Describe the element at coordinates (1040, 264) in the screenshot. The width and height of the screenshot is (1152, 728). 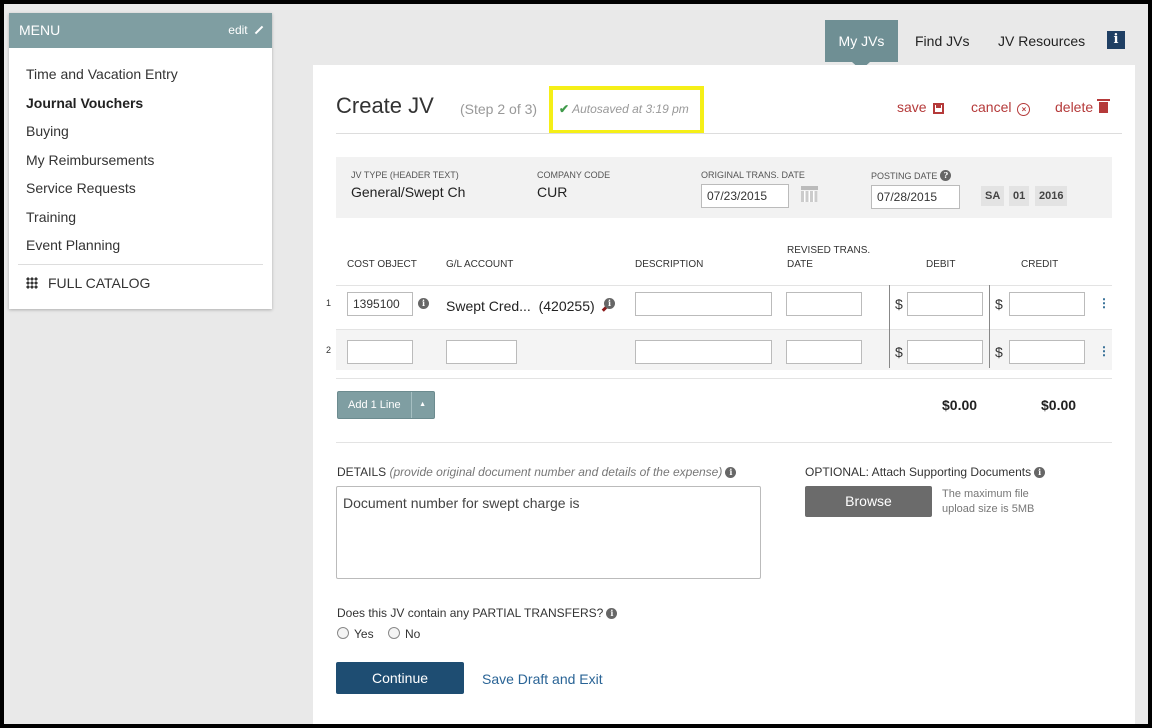
I see `col-header-credit: CREDIT` at that location.